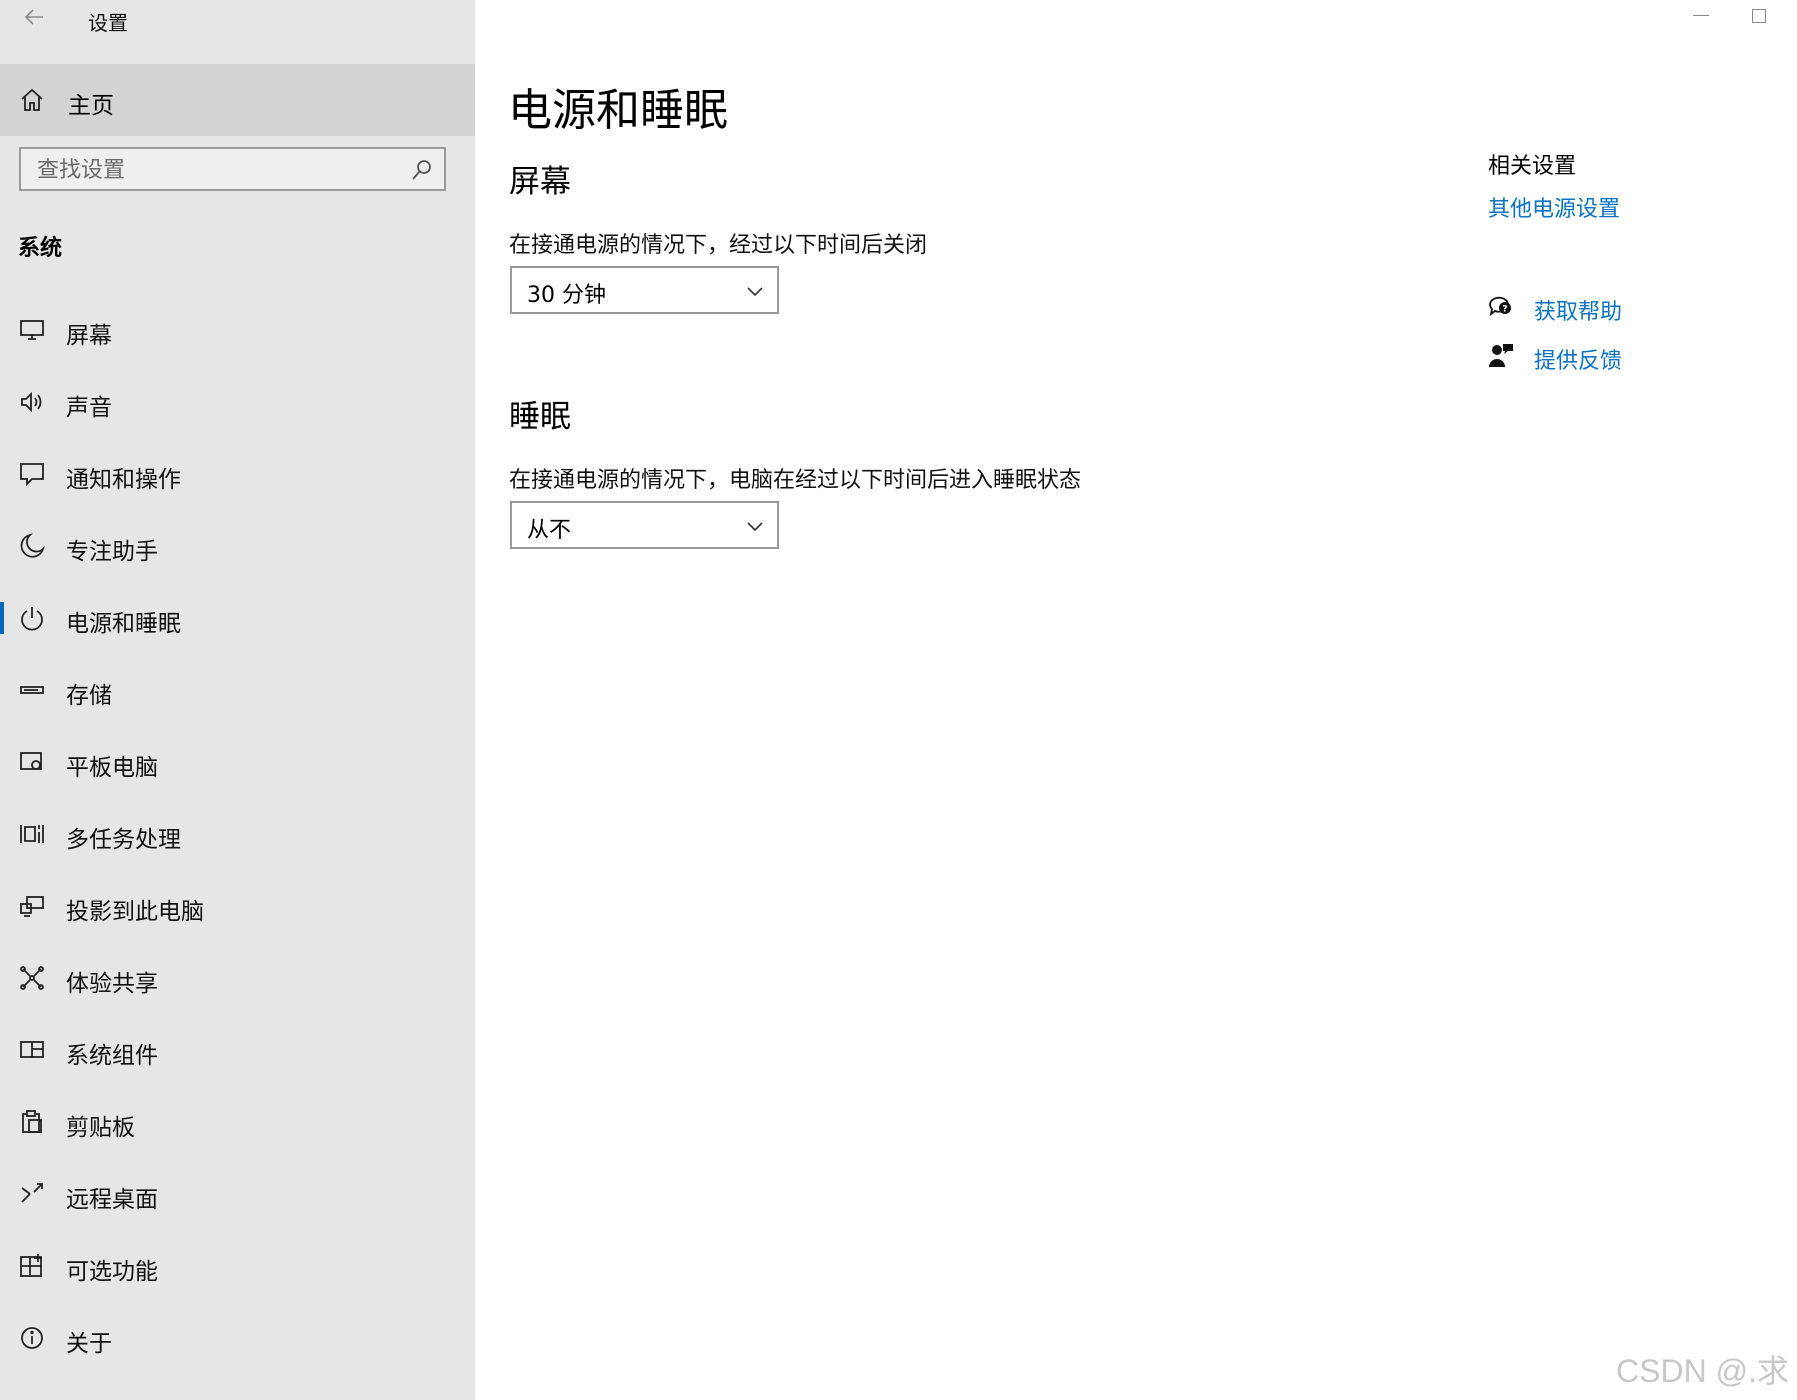 The image size is (1797, 1400). What do you see at coordinates (1578, 359) in the screenshot?
I see `give-feedback-link: 提供反馈` at bounding box center [1578, 359].